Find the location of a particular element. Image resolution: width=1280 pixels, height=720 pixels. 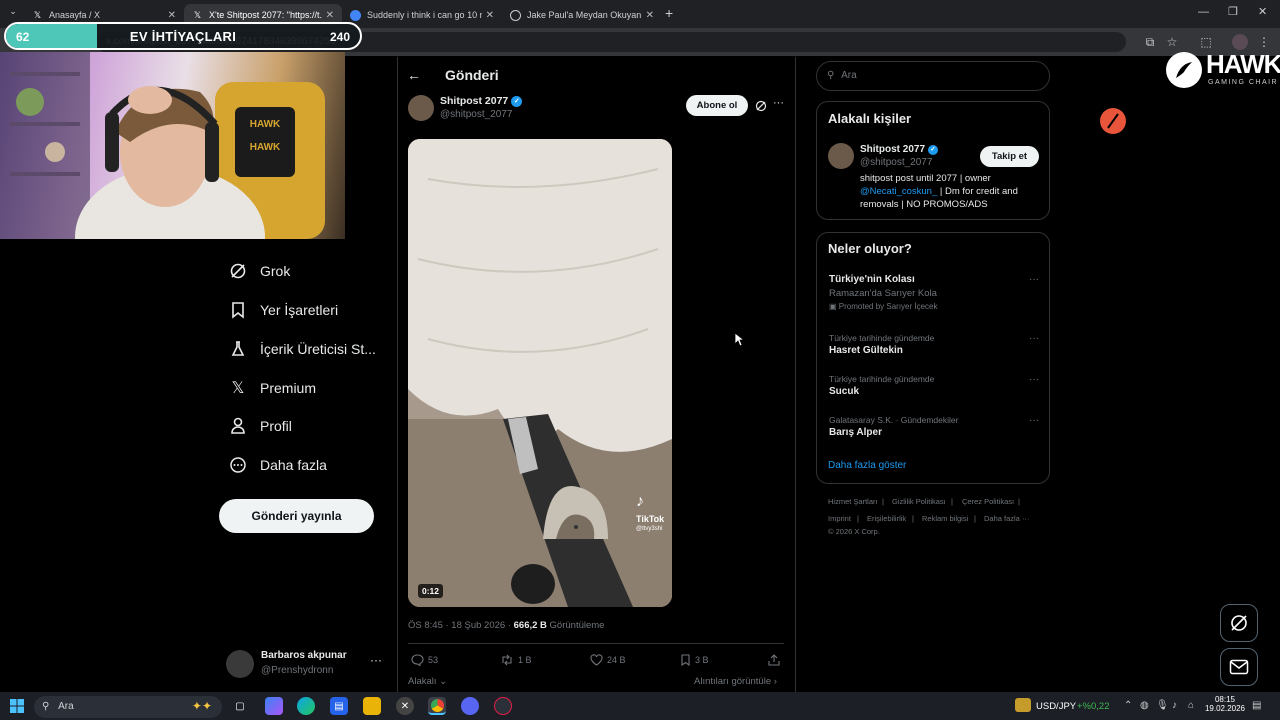

trend-item: Türkiye tarihinde gündemde Sucuk ··· is located at coordinates (934, 385).